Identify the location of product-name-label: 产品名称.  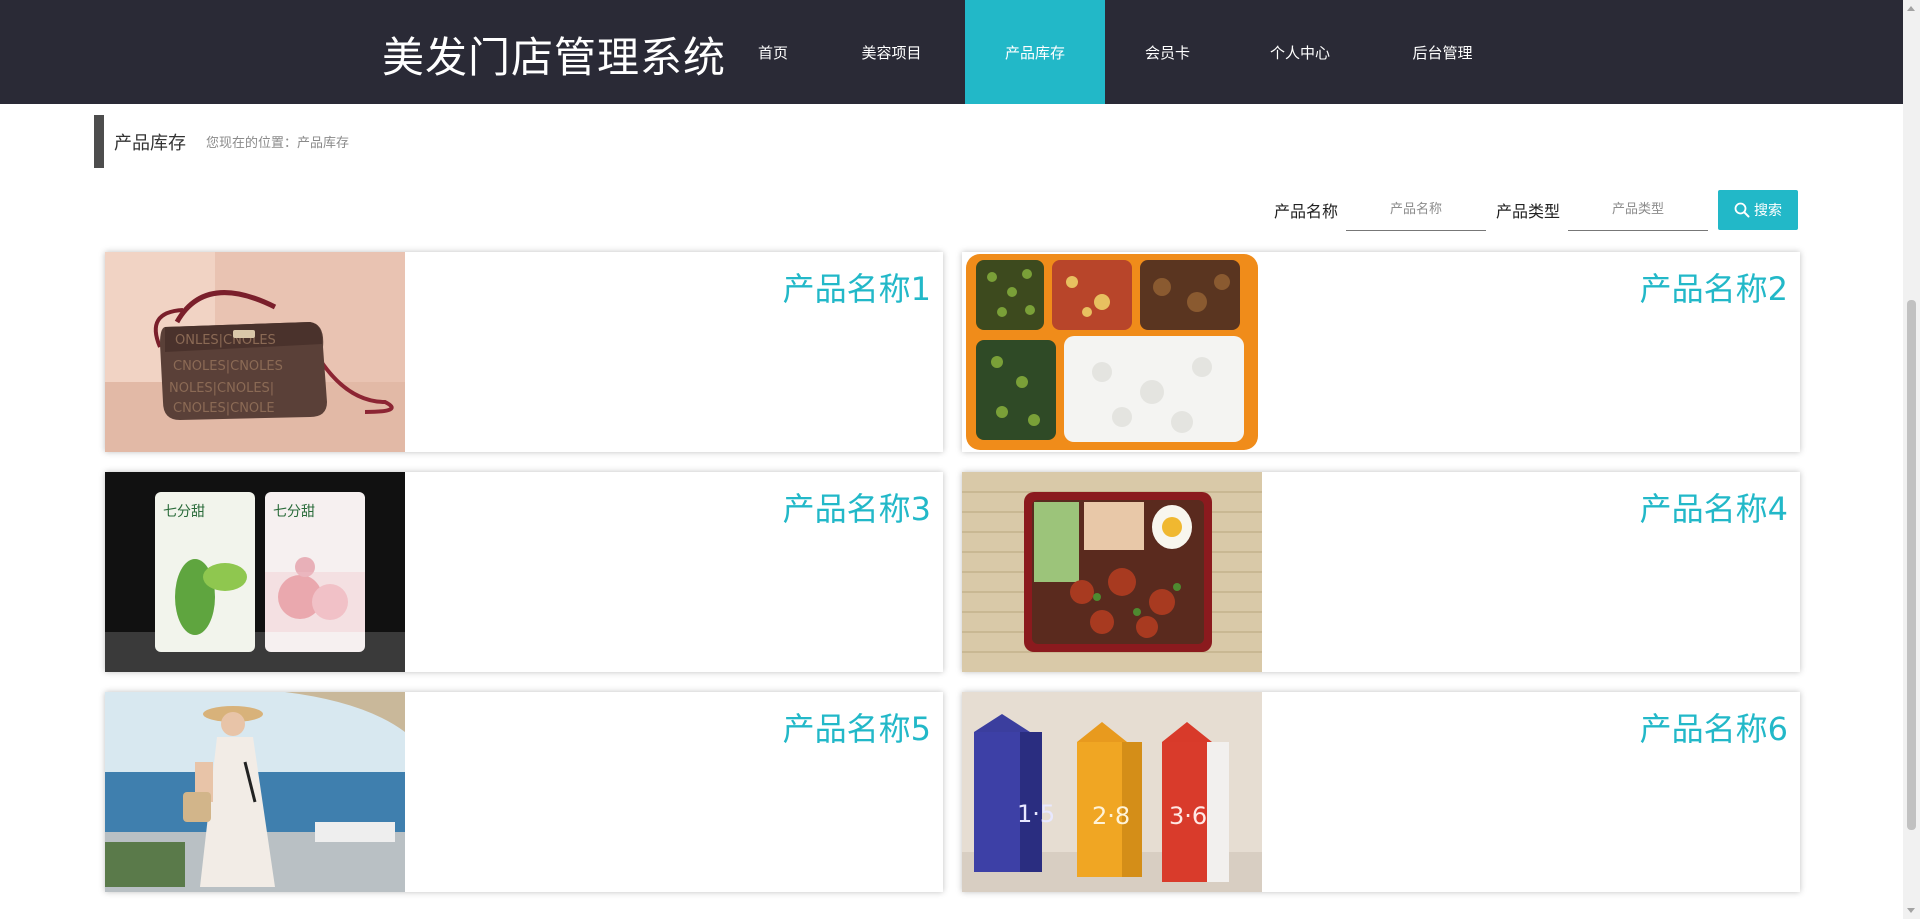
(1305, 211).